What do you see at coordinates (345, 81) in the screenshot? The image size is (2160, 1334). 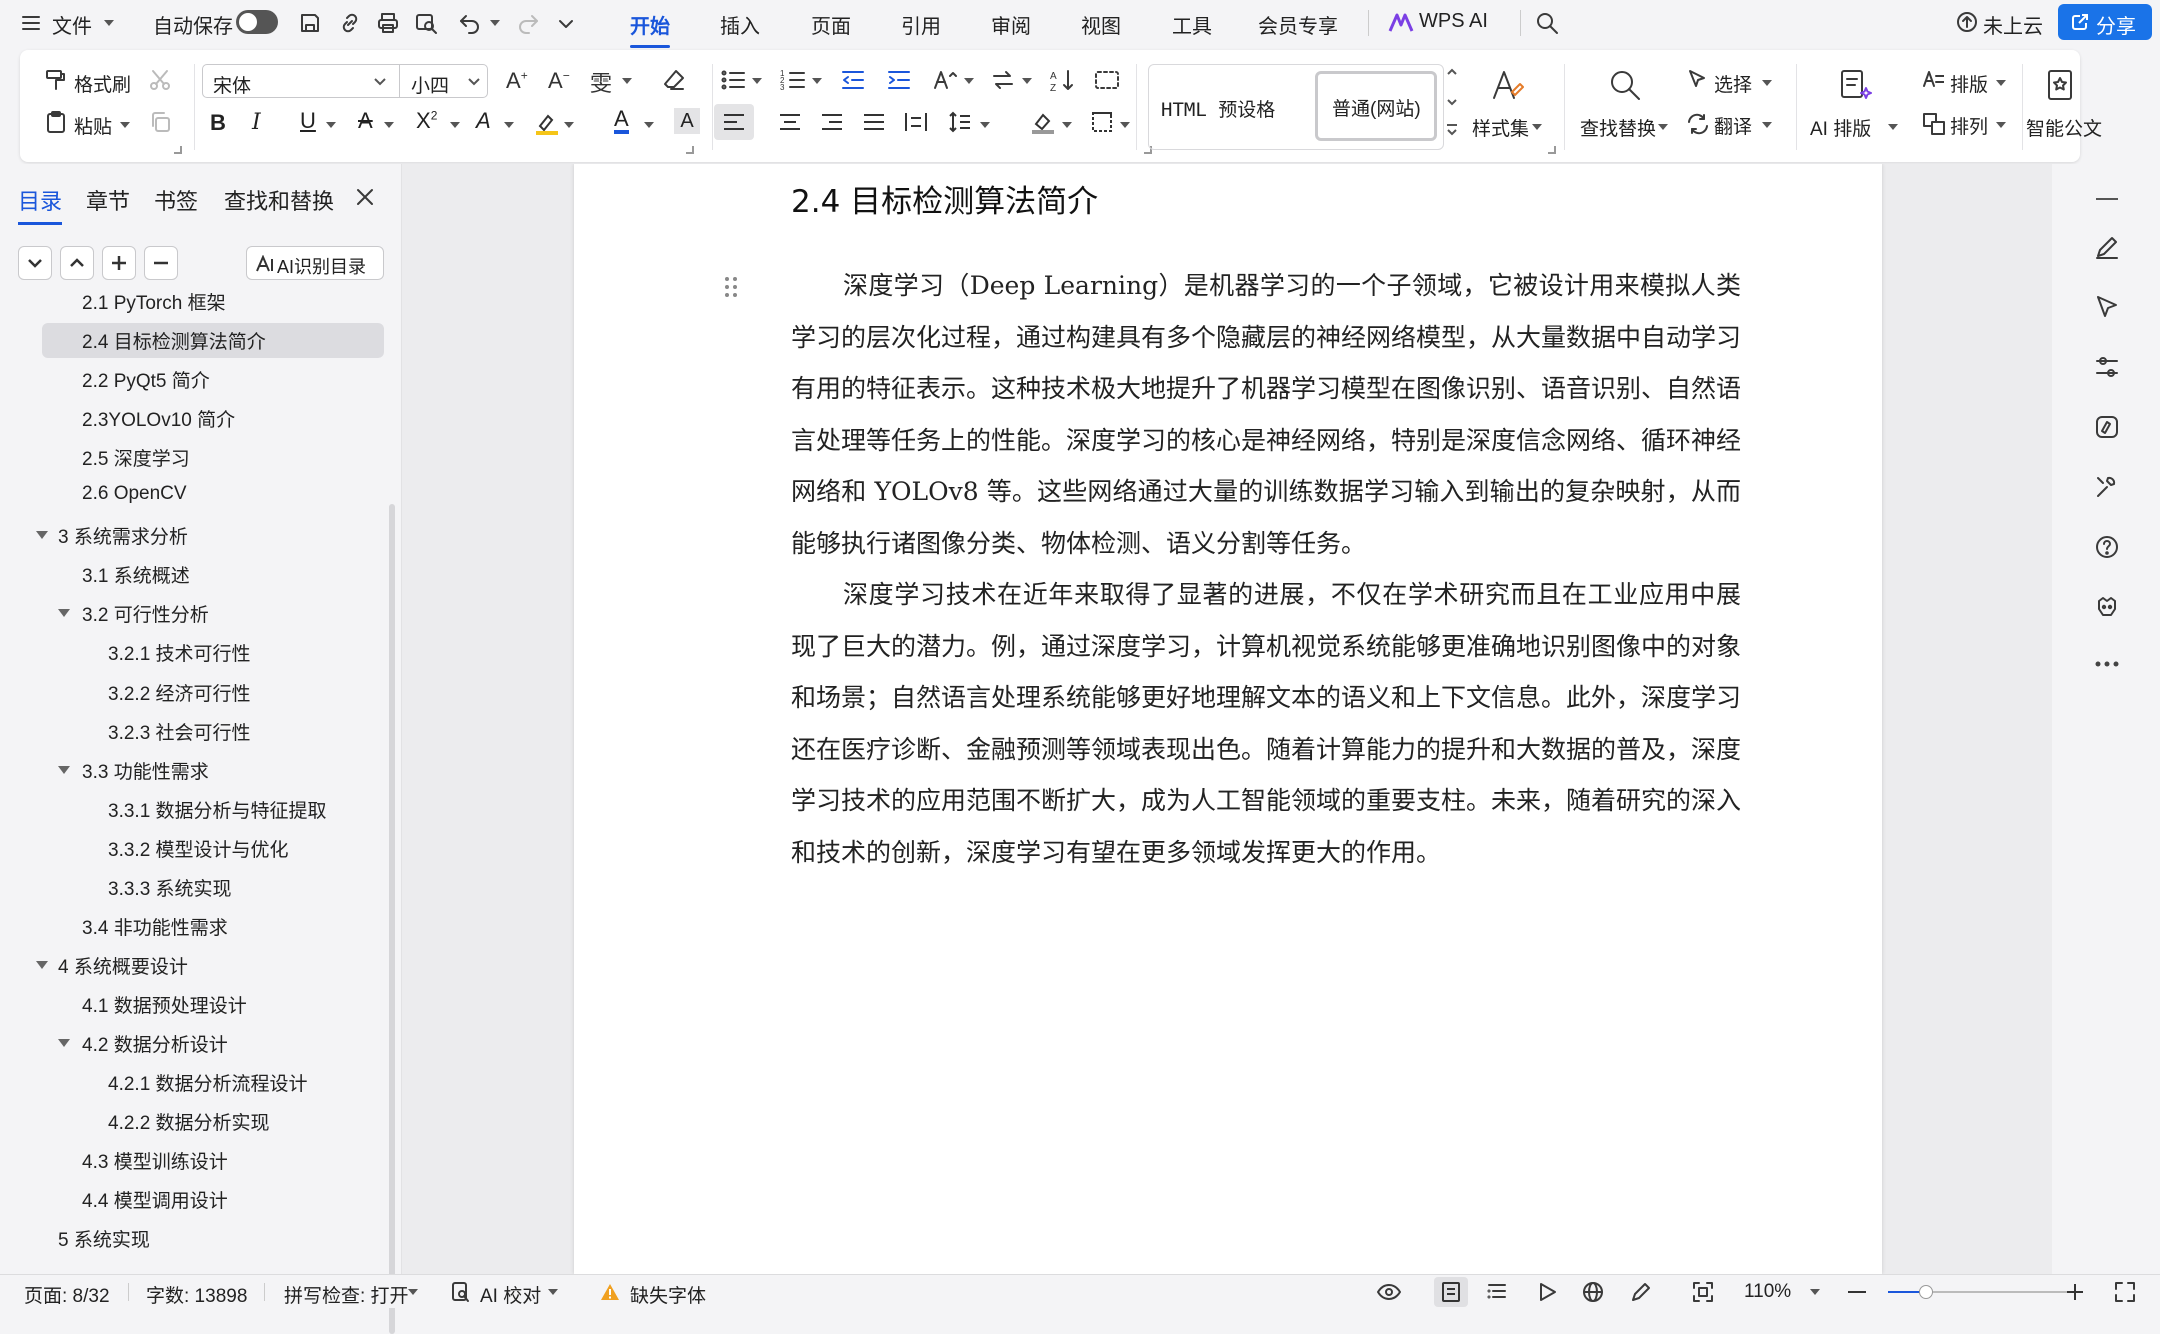 I see `font-select: 宋体 小四` at bounding box center [345, 81].